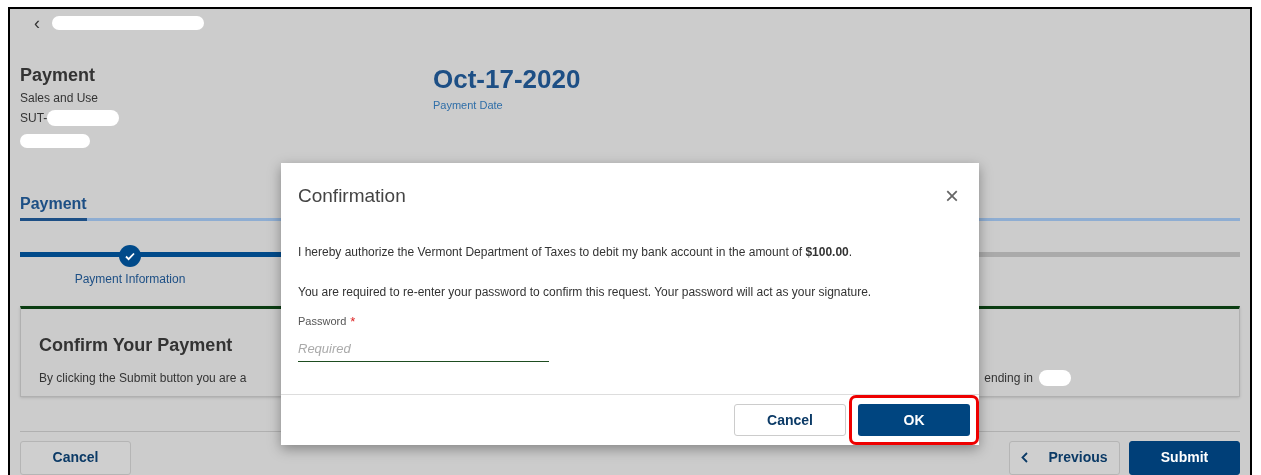 The image size is (1261, 475). What do you see at coordinates (34, 117) in the screenshot?
I see `account-number: SUT-` at bounding box center [34, 117].